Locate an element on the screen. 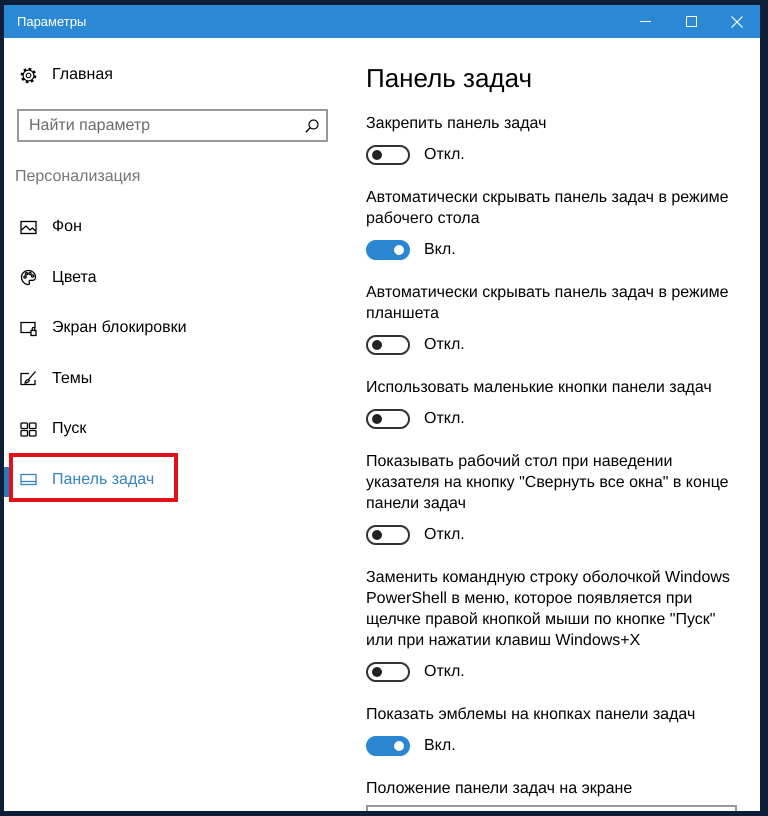 The height and width of the screenshot is (816, 768). gear-icon is located at coordinates (28, 75).